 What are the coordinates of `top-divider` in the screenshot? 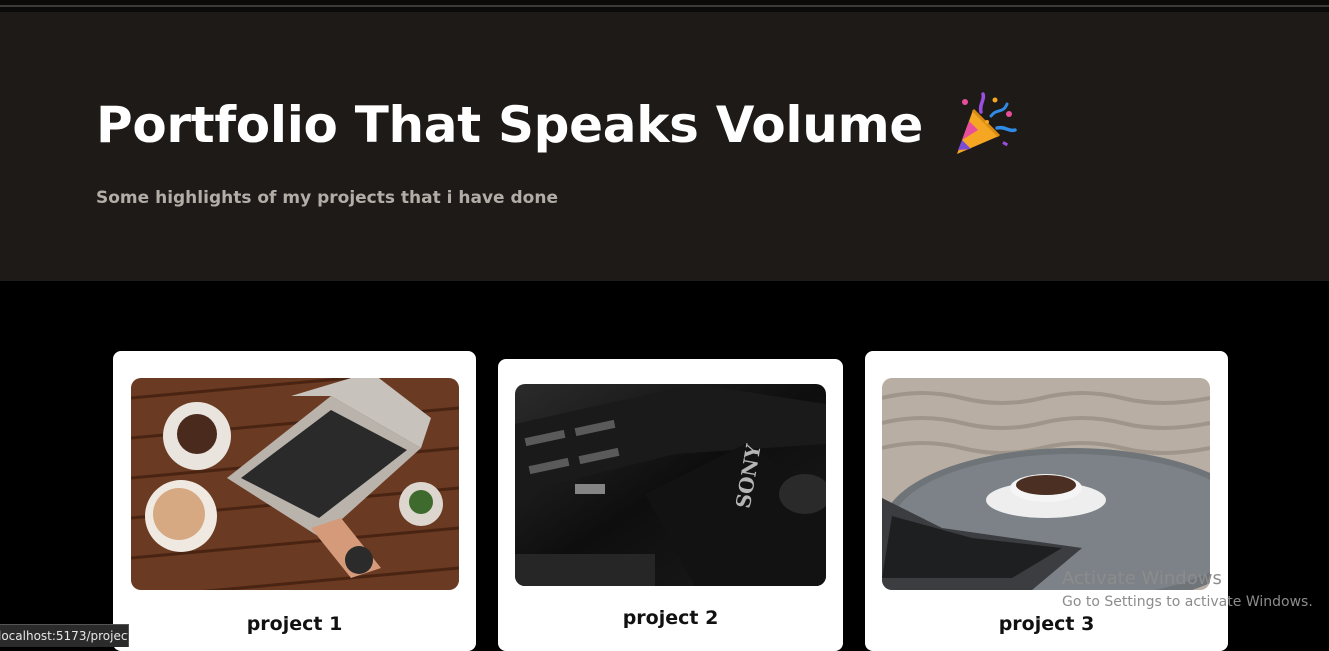 It's located at (664, 6).